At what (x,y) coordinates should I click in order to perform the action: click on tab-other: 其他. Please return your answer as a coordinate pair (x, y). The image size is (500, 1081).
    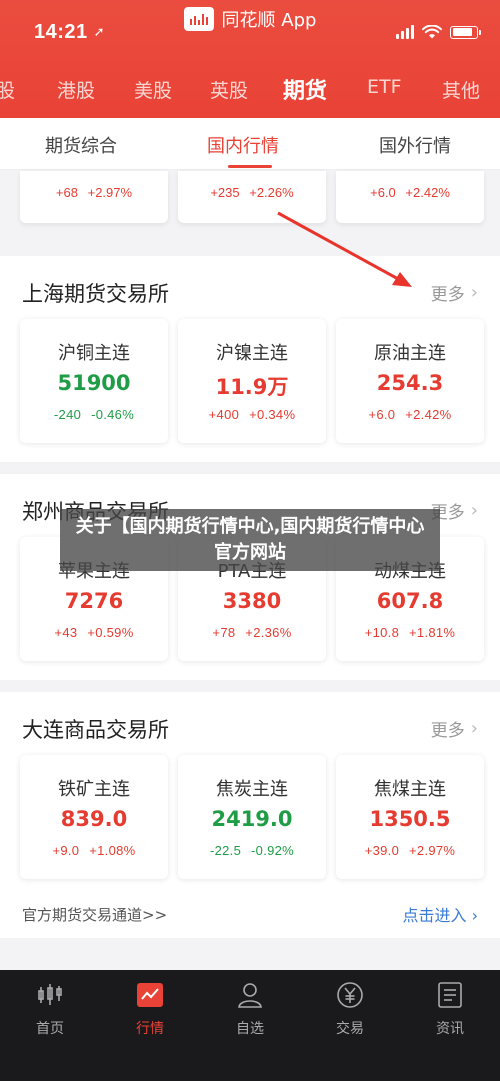
    Looking at the image, I should click on (461, 89).